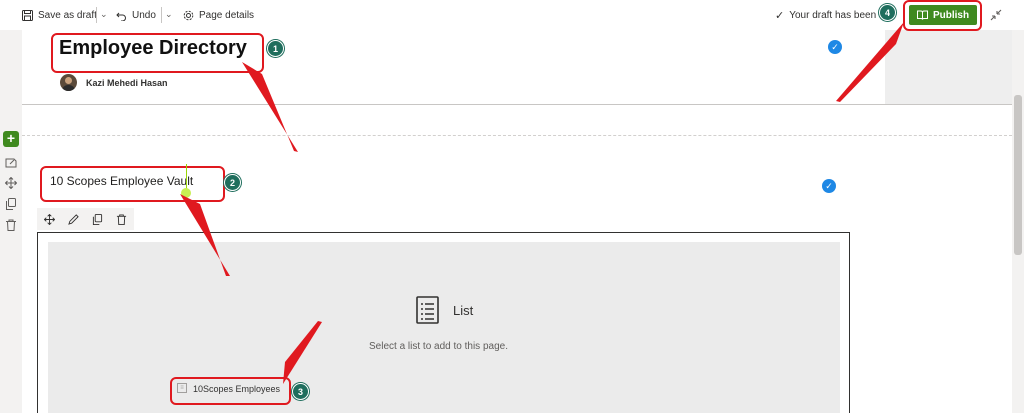  What do you see at coordinates (870, 62) in the screenshot?
I see `arrow-to-publish` at bounding box center [870, 62].